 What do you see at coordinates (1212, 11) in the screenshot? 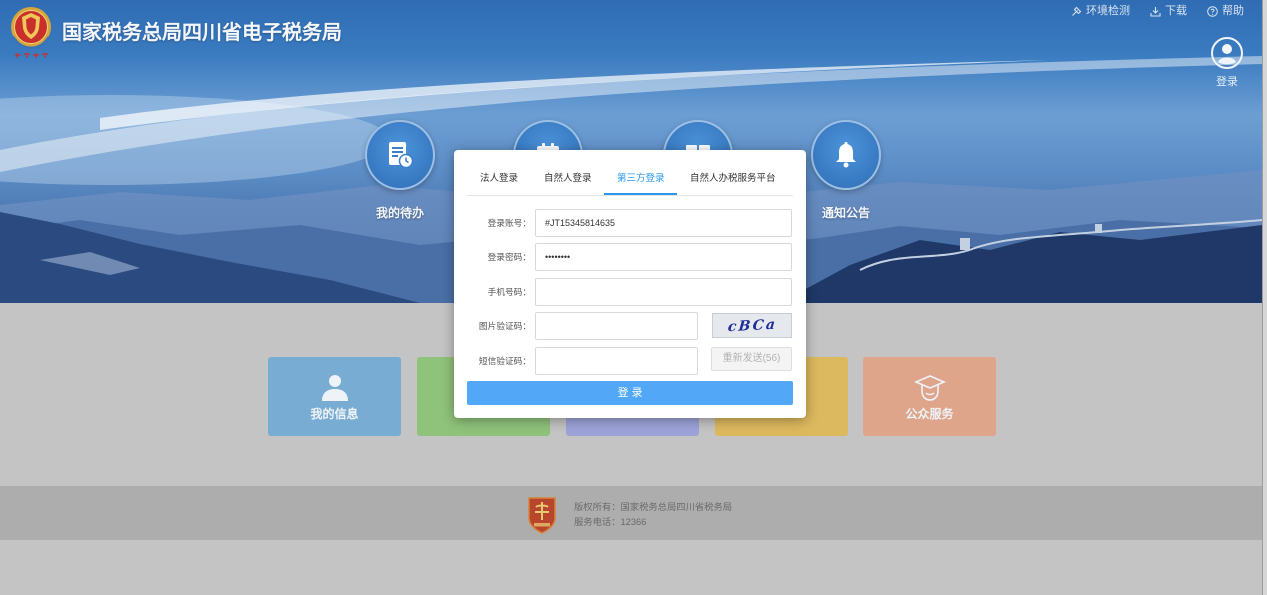
I see `help-icon` at bounding box center [1212, 11].